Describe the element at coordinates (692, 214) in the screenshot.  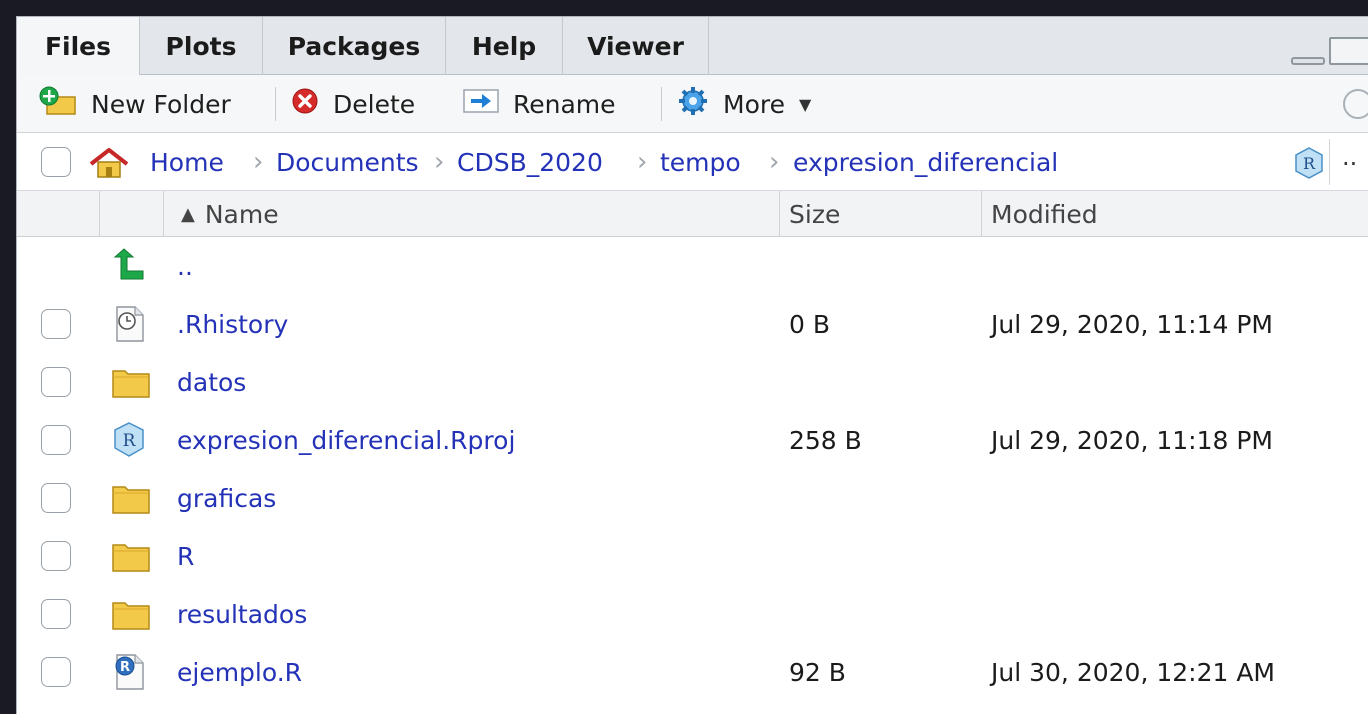
I see `file-list-header: ▲ Name Size Modified` at that location.